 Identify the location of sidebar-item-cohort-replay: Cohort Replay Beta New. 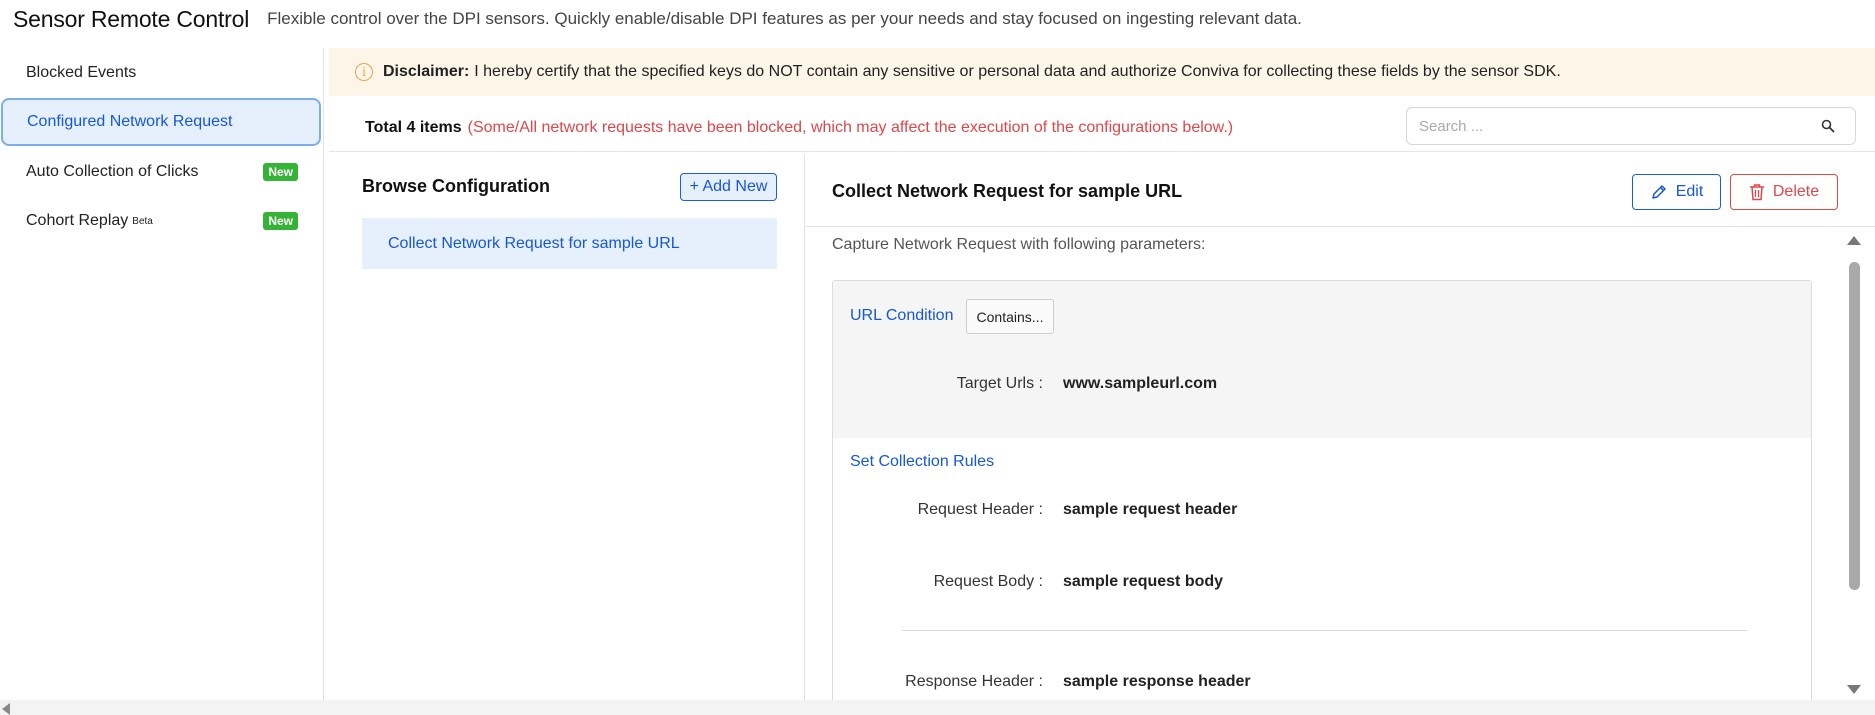
(160, 221).